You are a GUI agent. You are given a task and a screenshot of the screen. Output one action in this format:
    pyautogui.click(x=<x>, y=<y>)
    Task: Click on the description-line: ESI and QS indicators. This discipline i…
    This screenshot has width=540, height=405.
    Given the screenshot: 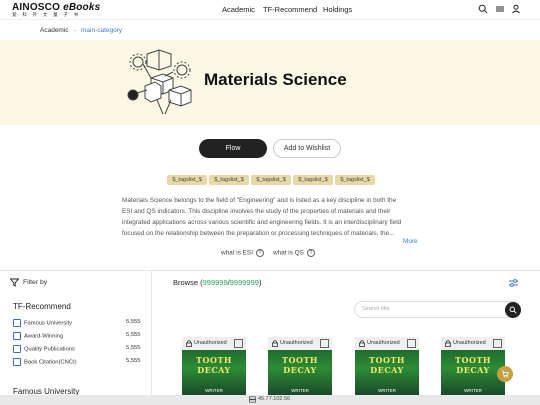 What is the action you would take?
    pyautogui.click(x=256, y=211)
    